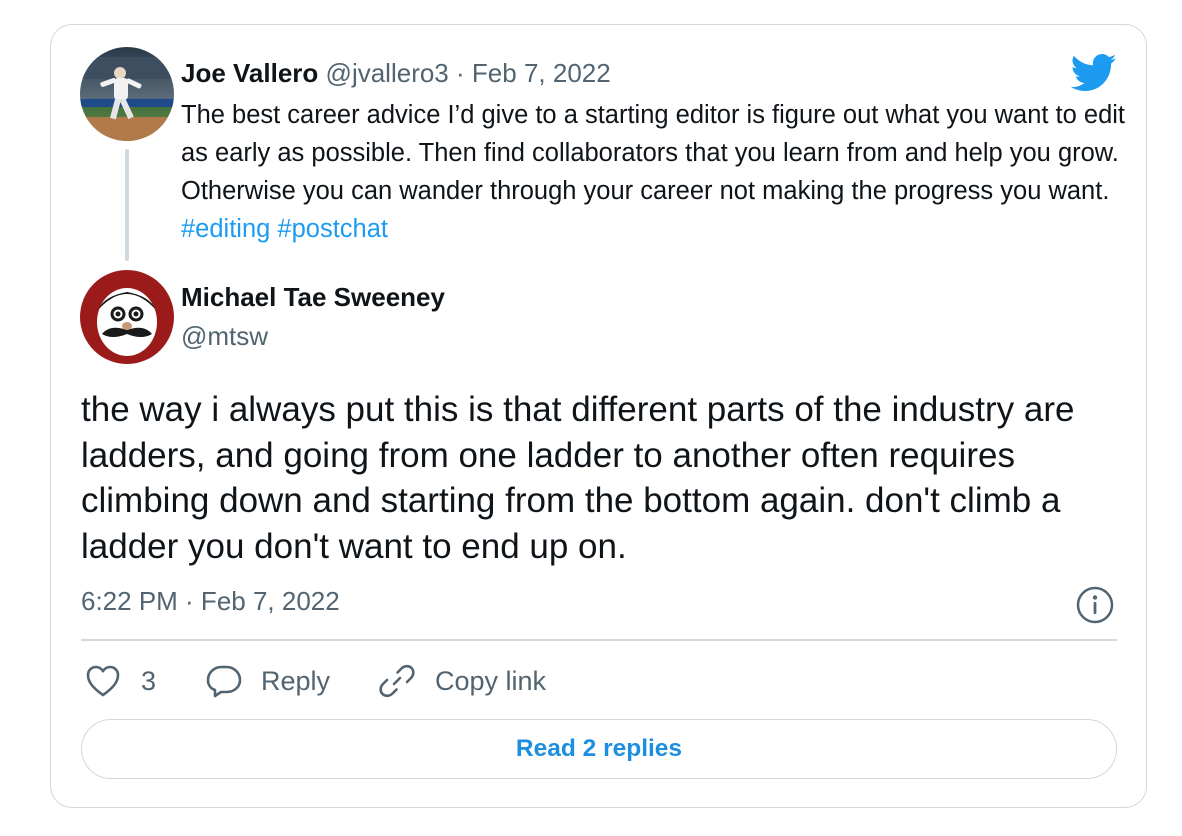 Image resolution: width=1182 pixels, height=836 pixels. I want to click on parent-author-handle: @jvallero3, so click(387, 73).